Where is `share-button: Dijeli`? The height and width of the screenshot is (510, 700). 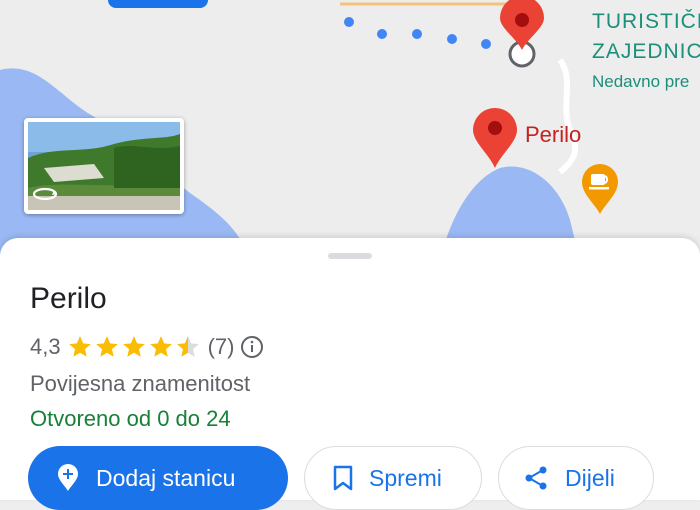
share-button: Dijeli is located at coordinates (576, 478).